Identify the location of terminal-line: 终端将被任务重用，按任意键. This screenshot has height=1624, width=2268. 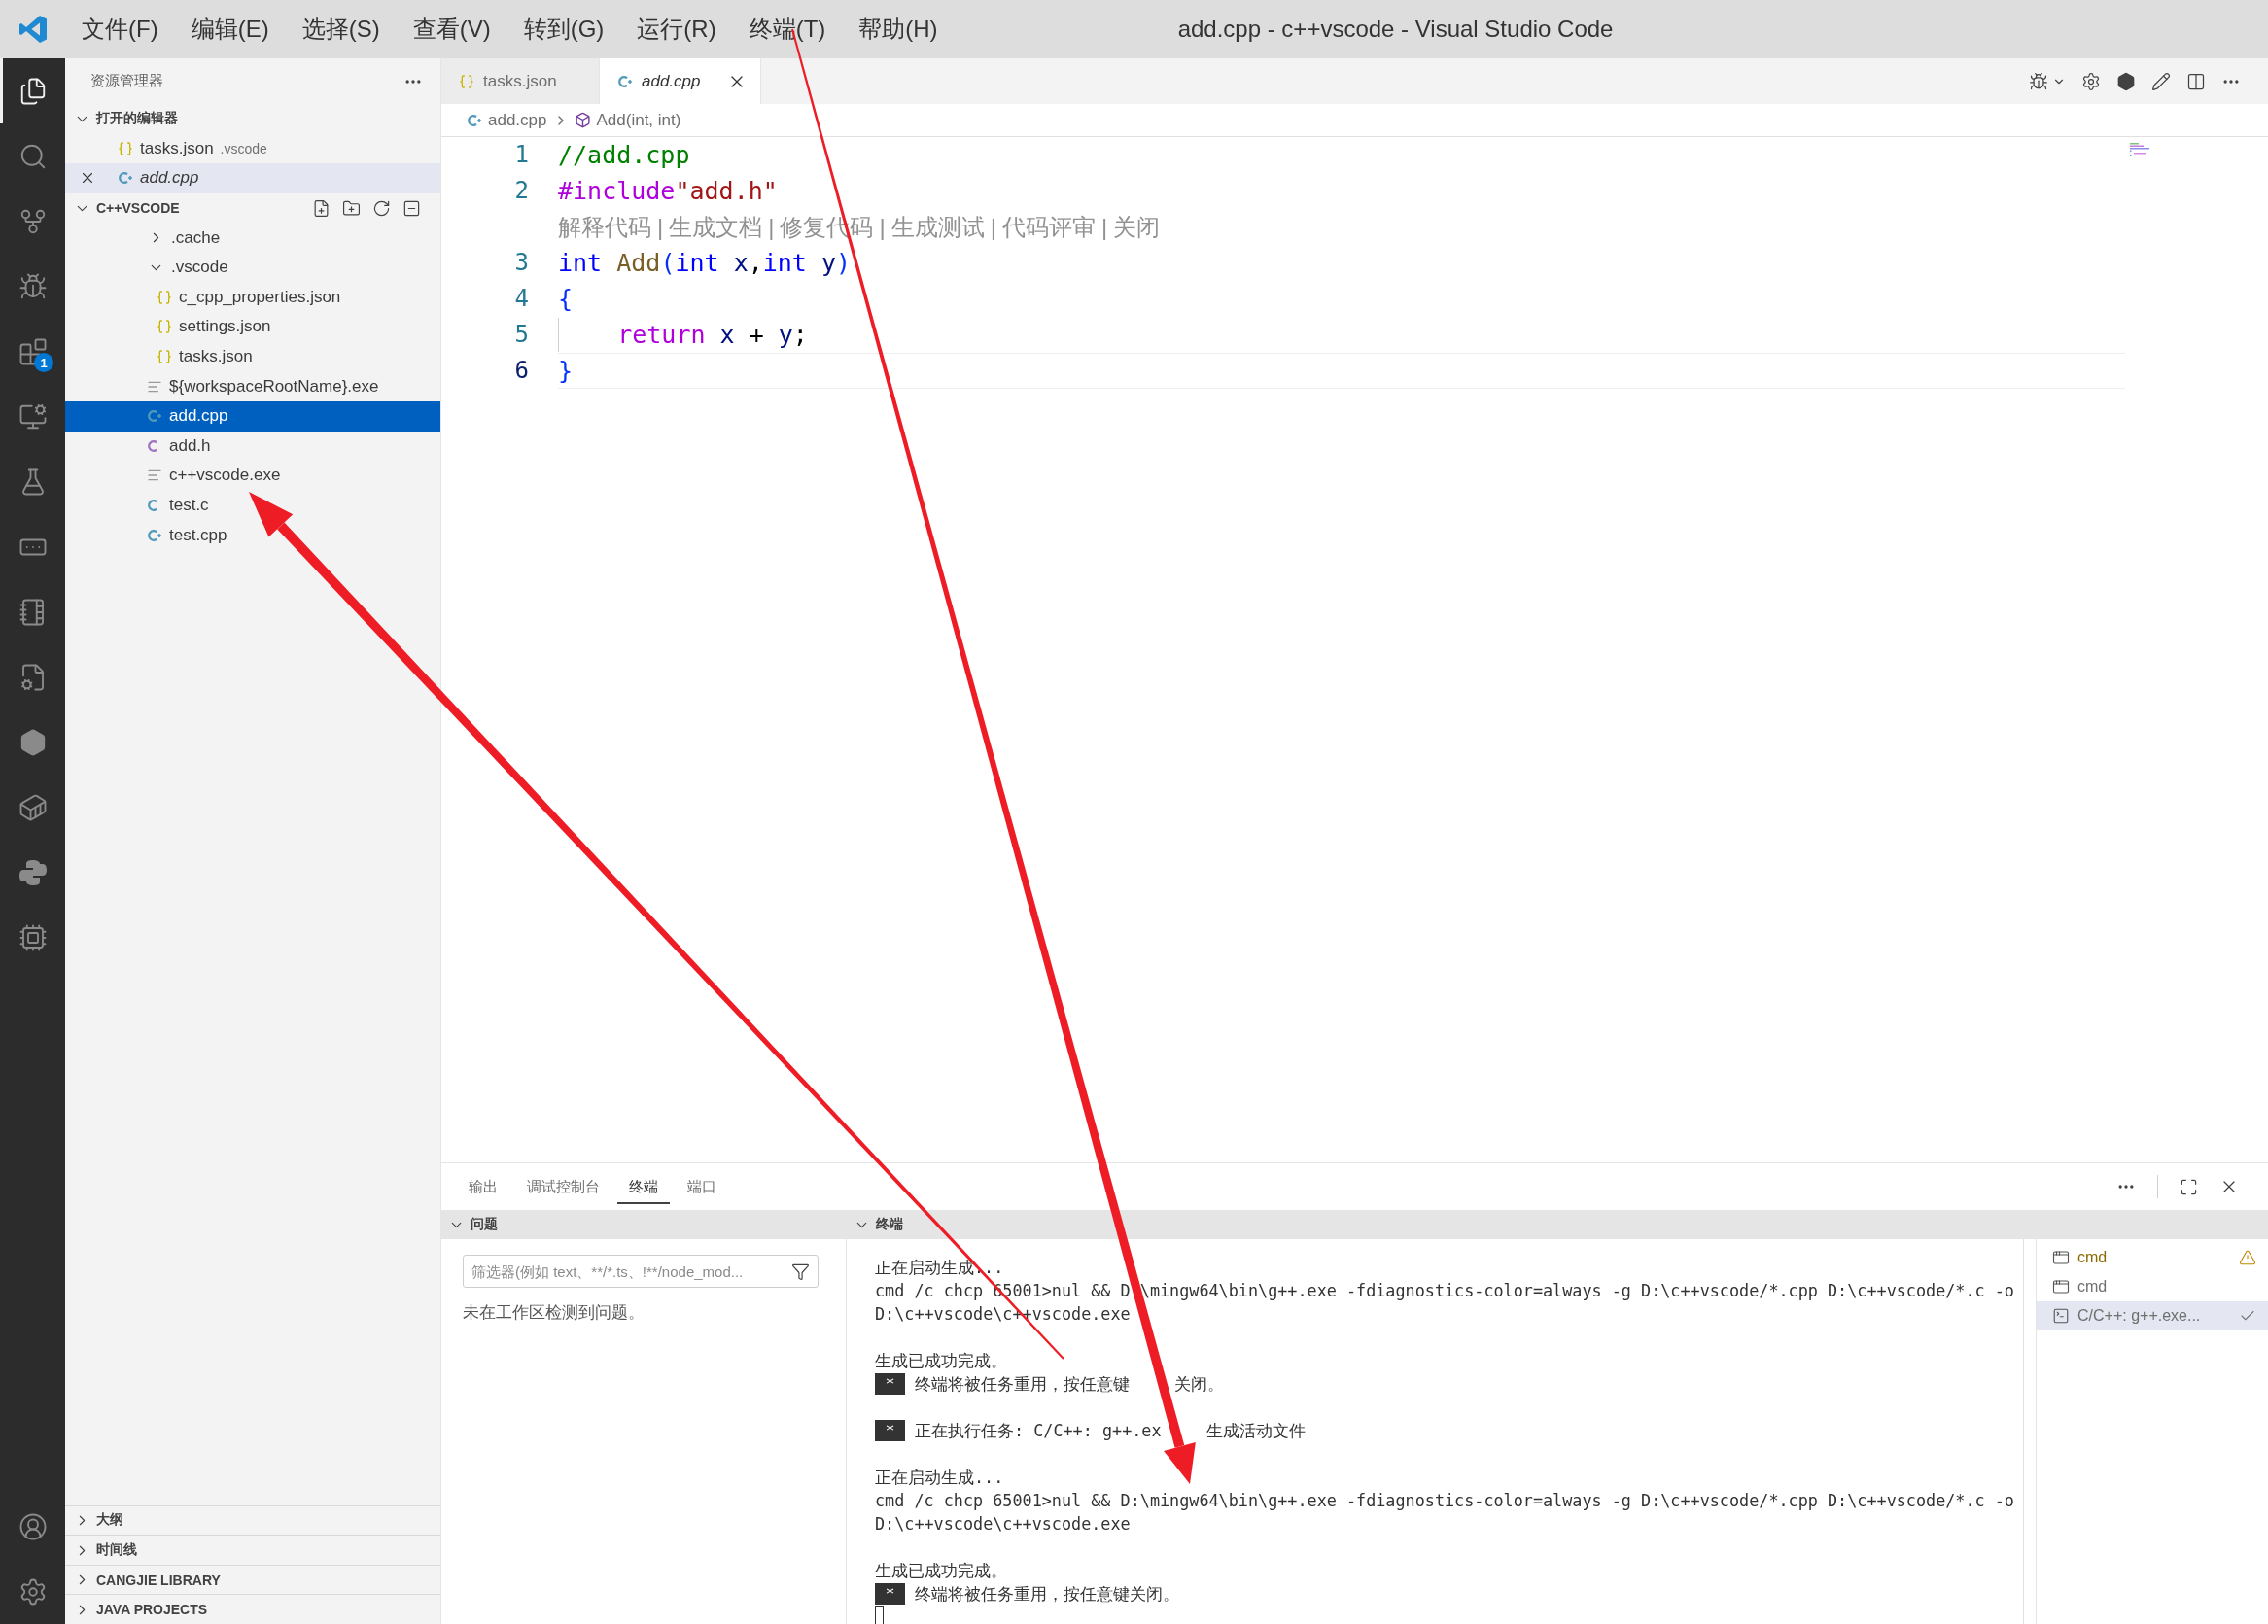
(1022, 1384).